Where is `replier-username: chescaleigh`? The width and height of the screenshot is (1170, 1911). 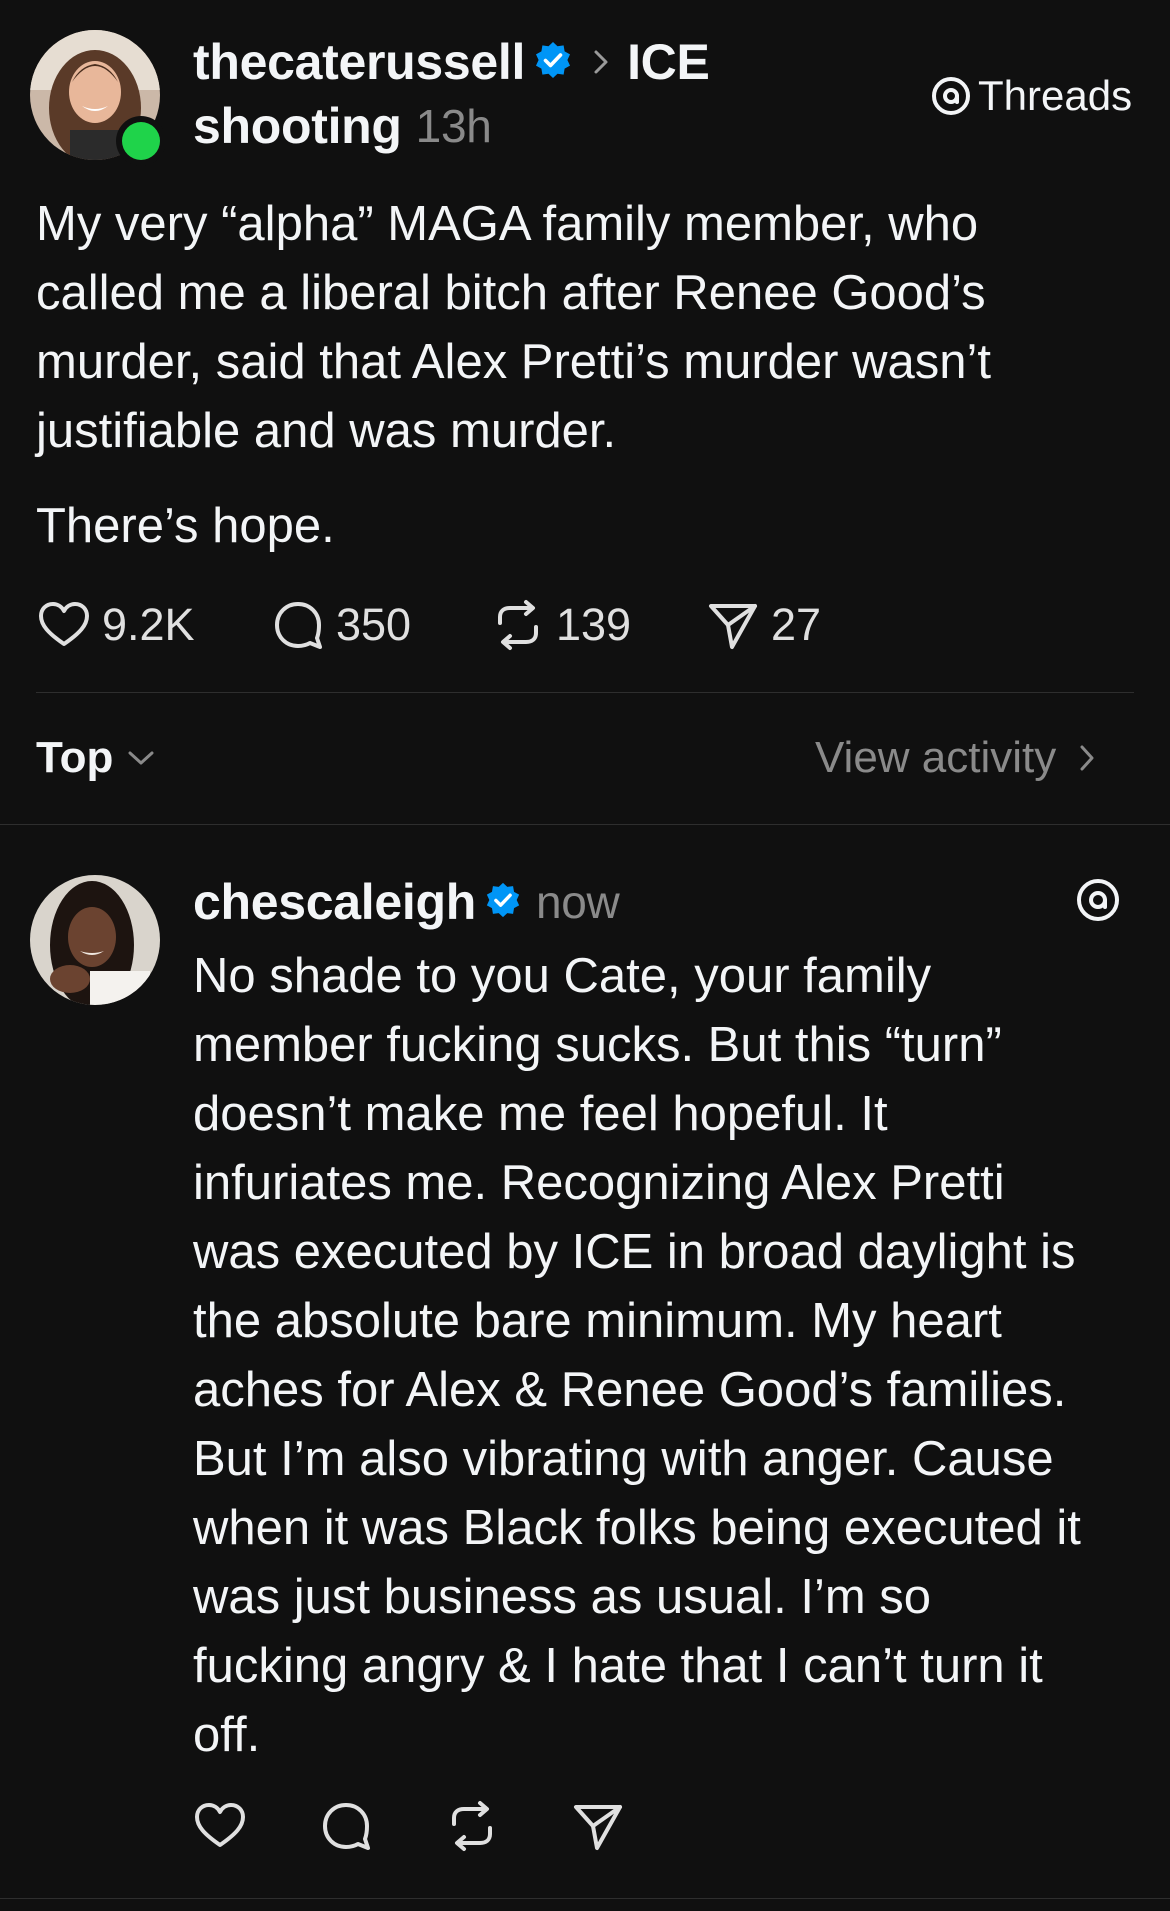
replier-username: chescaleigh is located at coordinates (334, 902).